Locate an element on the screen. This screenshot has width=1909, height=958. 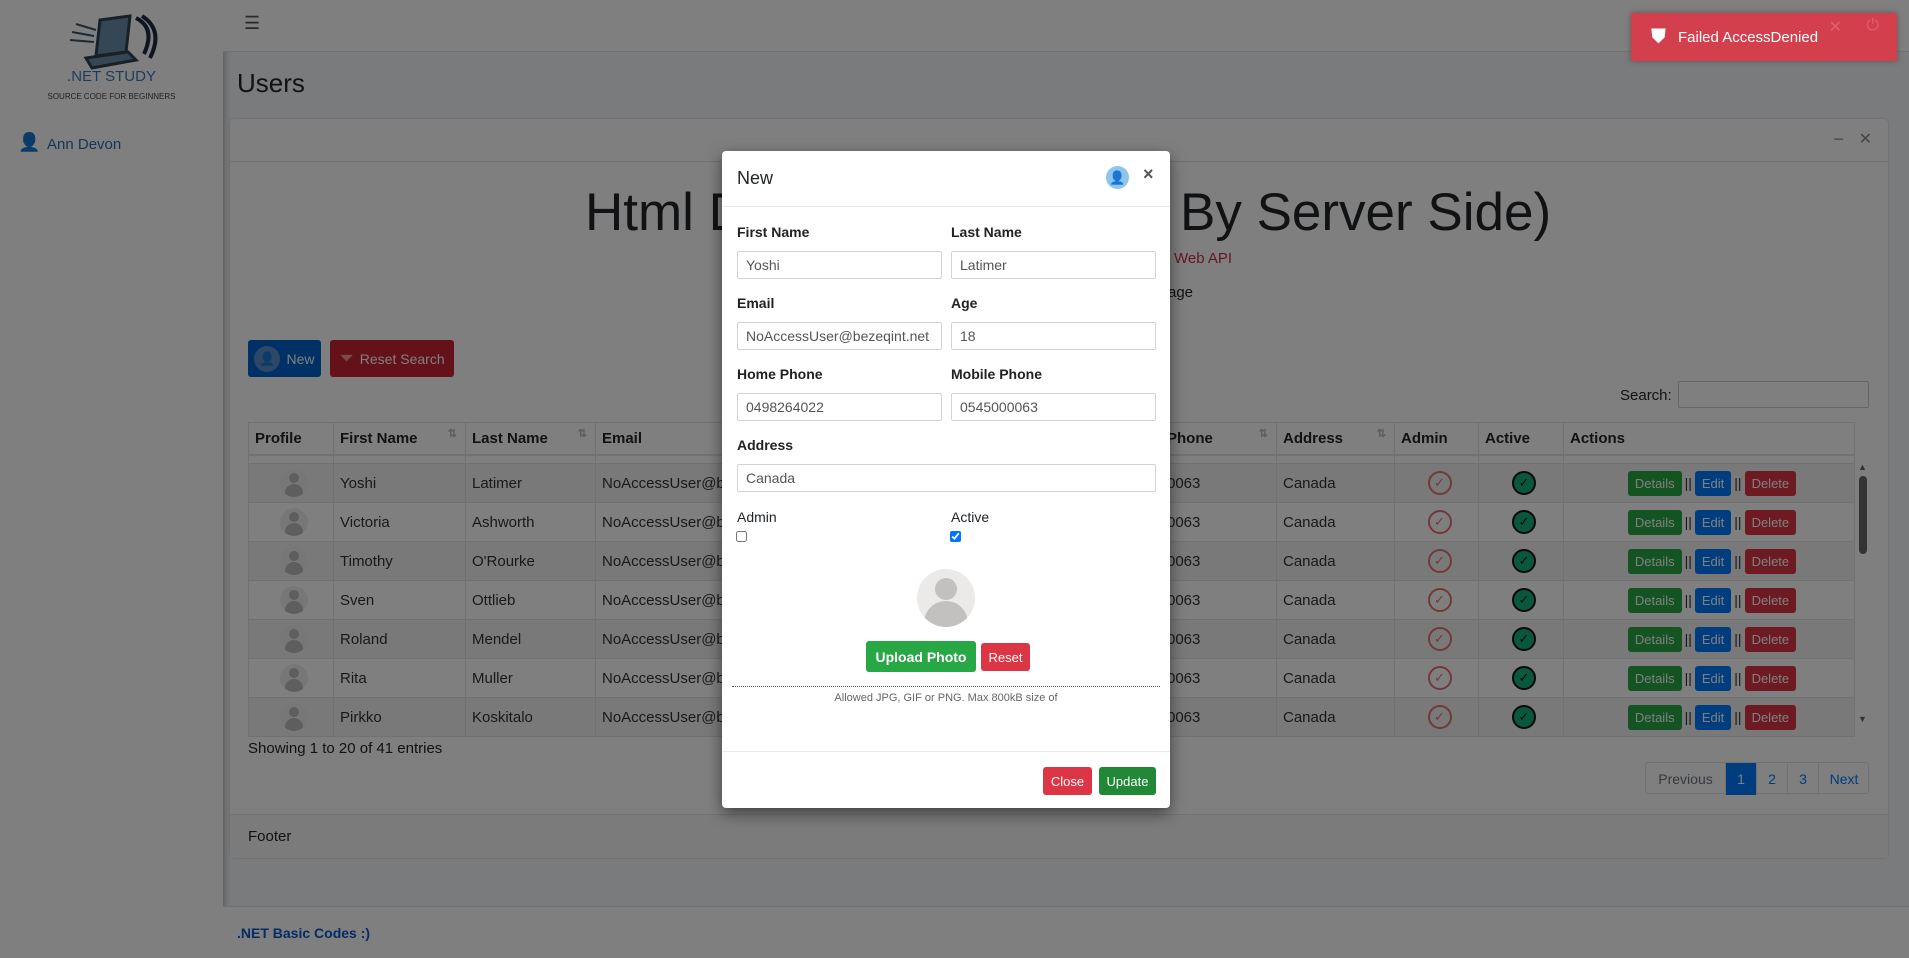
email-input is located at coordinates (839, 336).